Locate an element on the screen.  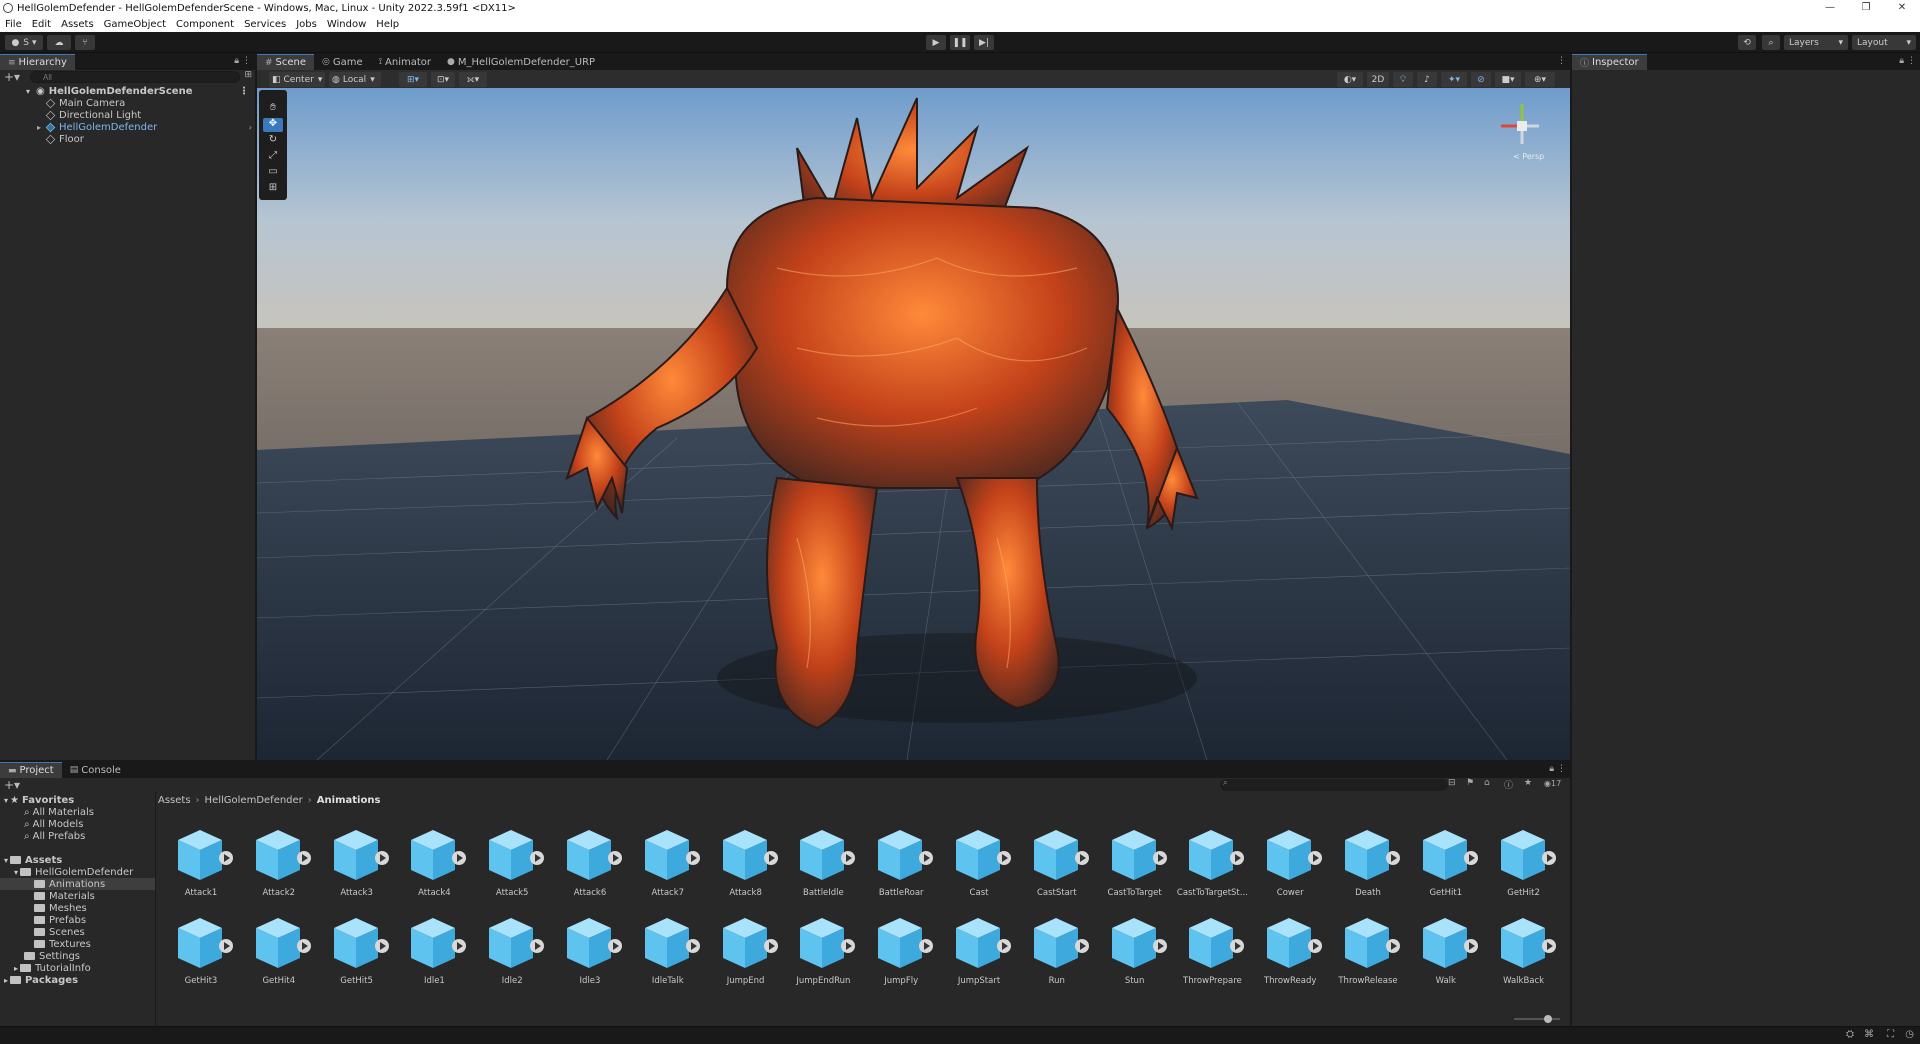
maximize-button: ❐ is located at coordinates (1866, 8).